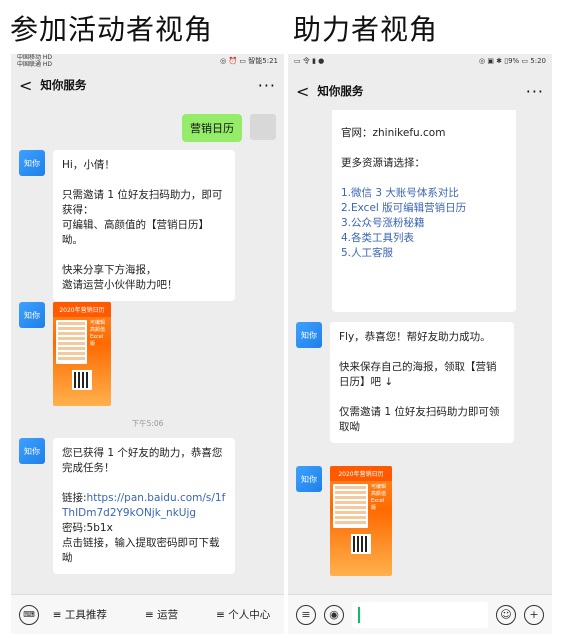  I want to click on status-icons: ◎ ⏰ ▭ 智能5:21, so click(249, 61).